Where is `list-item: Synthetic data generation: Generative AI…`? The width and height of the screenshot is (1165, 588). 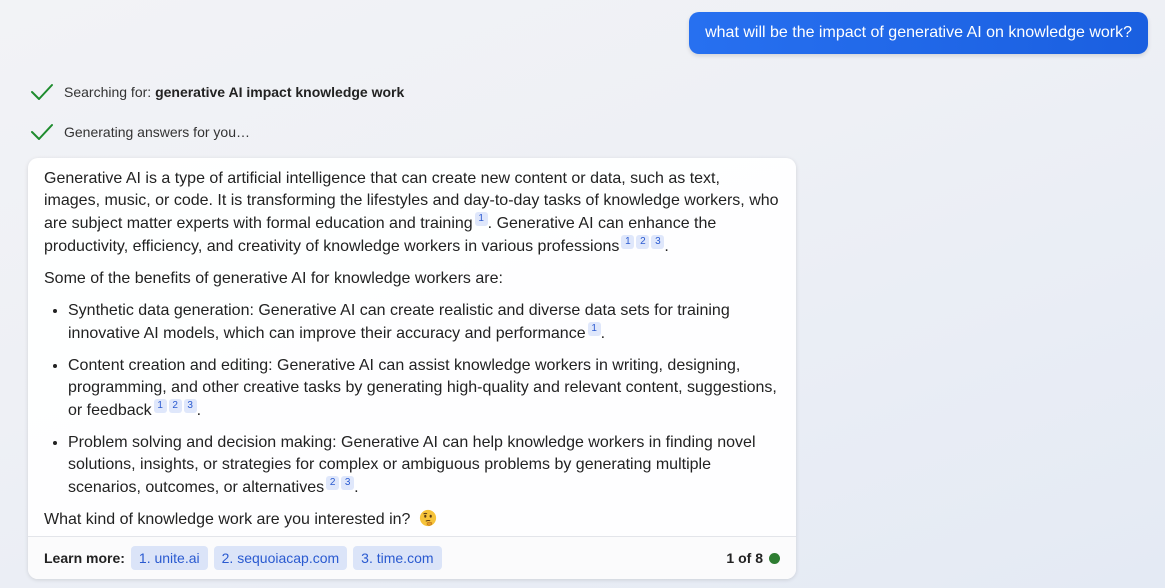
list-item: Synthetic data generation: Generative AI… is located at coordinates (424, 322).